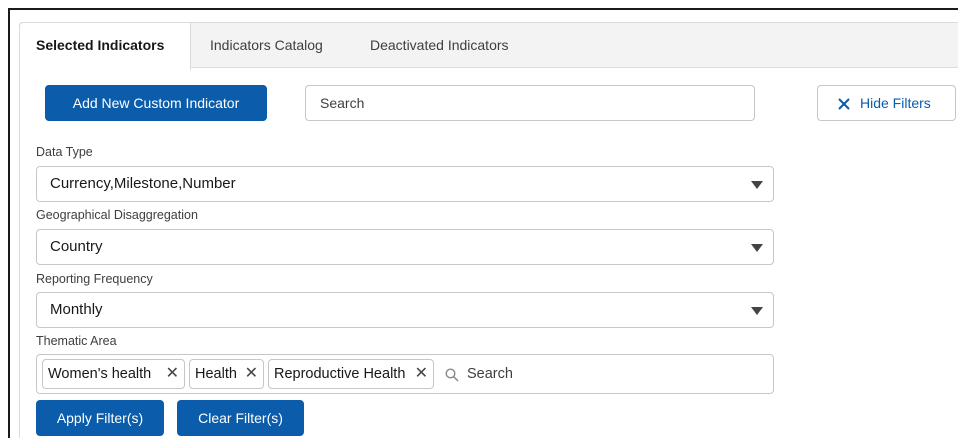  What do you see at coordinates (405, 247) in the screenshot?
I see `geo-select: Country` at bounding box center [405, 247].